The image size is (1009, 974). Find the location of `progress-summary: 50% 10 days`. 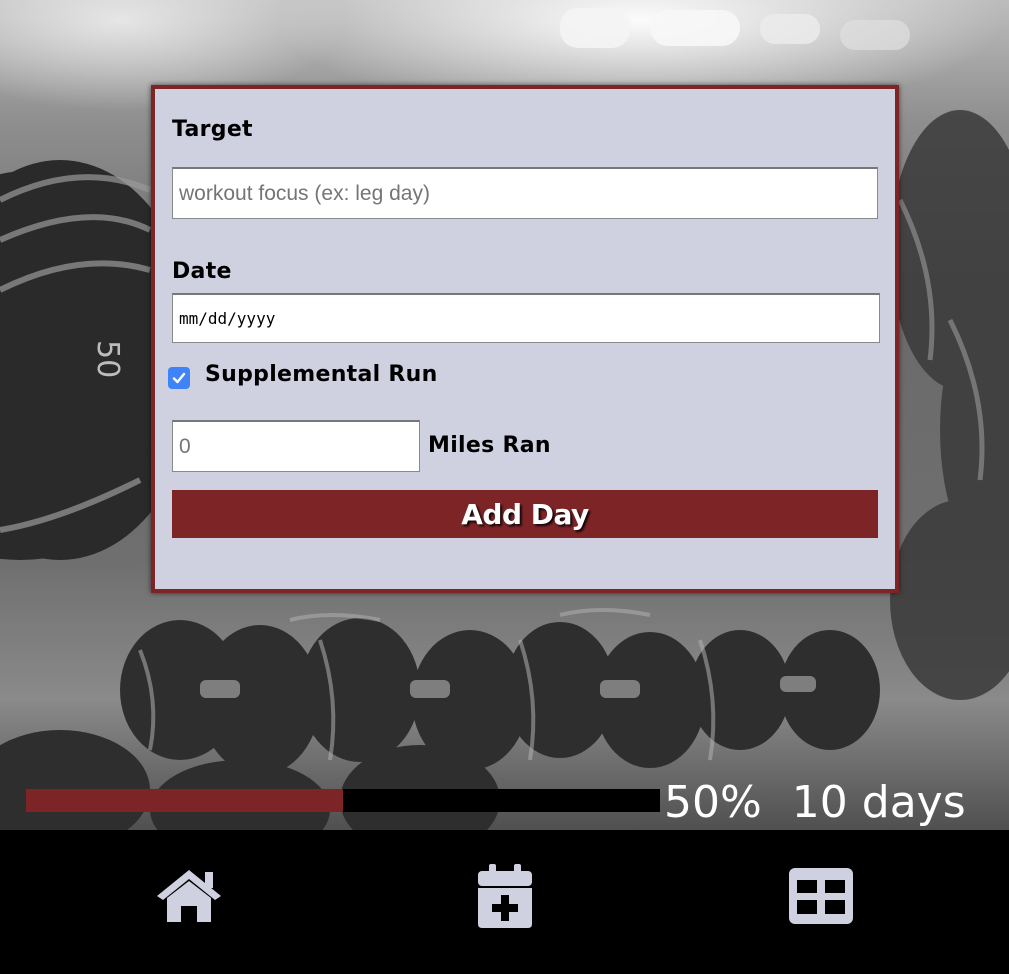

progress-summary: 50% 10 days is located at coordinates (836, 802).